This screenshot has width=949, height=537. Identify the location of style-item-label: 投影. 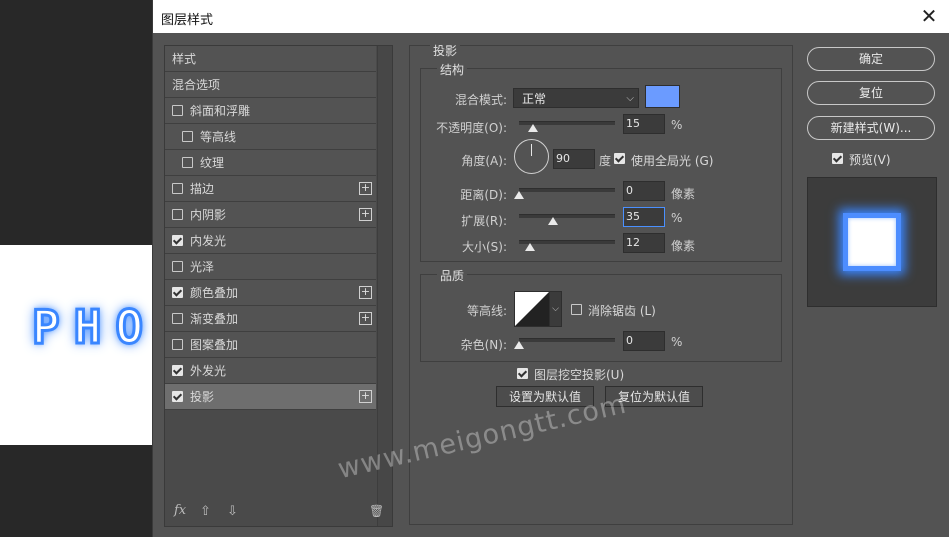
(202, 397).